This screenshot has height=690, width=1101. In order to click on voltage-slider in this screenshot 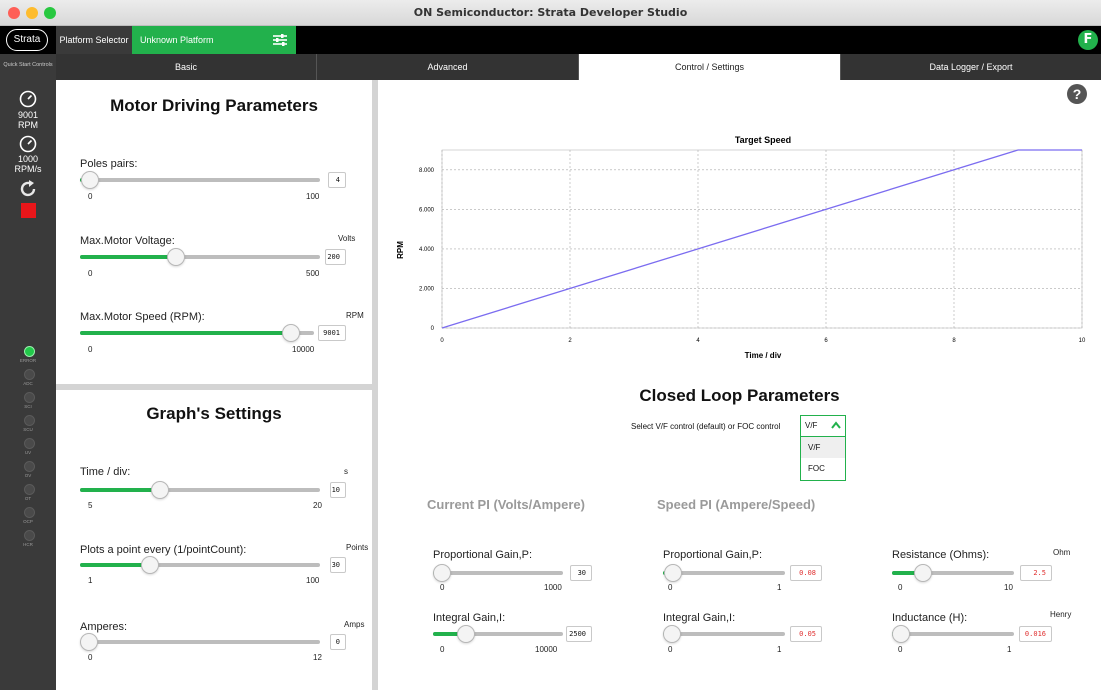, I will do `click(200, 257)`.